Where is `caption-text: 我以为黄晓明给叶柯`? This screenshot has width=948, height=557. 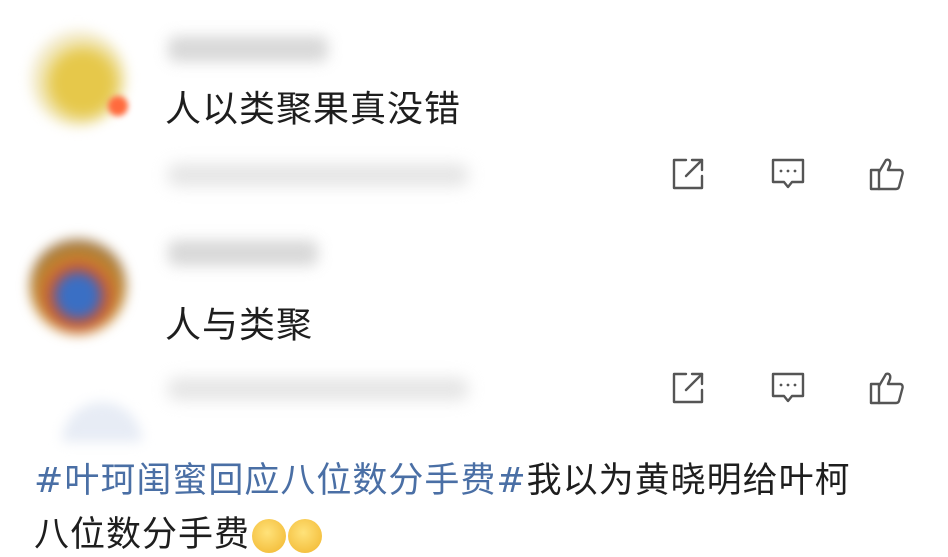
caption-text: 我以为黄晓明给叶柯 is located at coordinates (688, 481).